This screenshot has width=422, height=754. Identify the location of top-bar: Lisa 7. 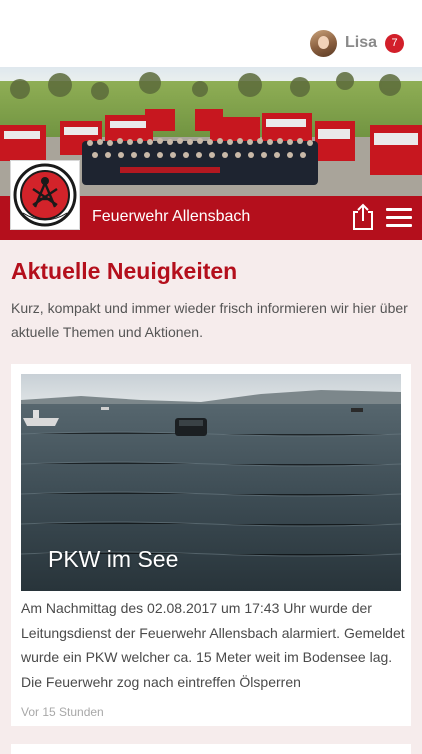
(211, 33).